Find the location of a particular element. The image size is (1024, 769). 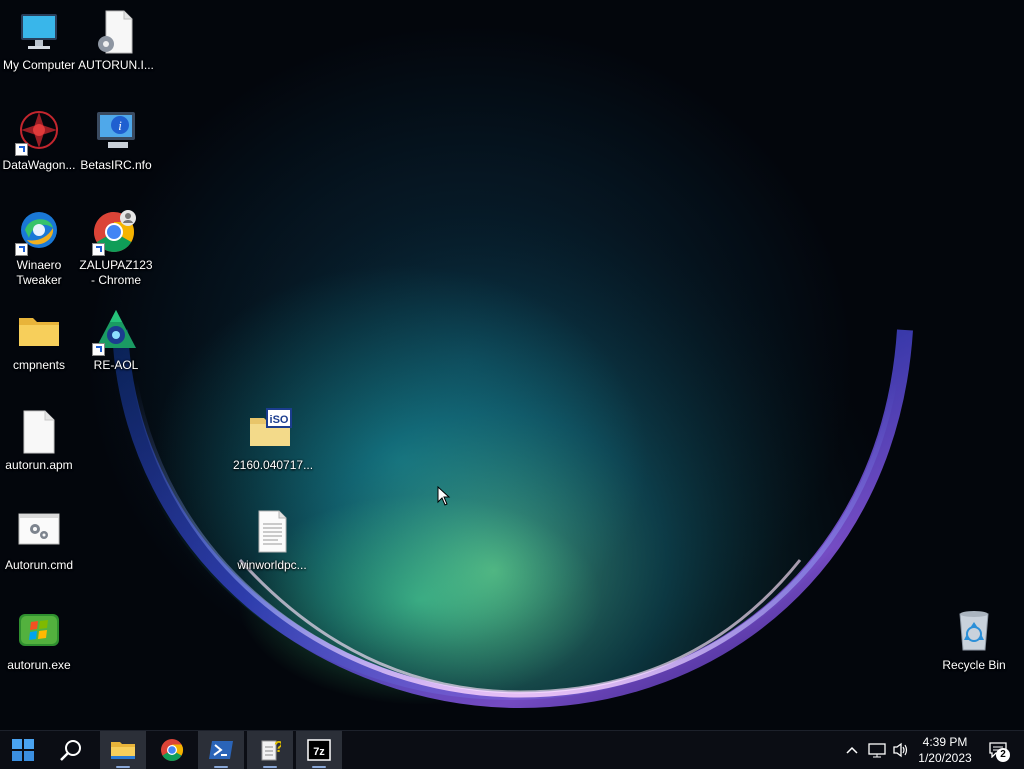

desktop-icon-my-computer: My Computer is located at coordinates (39, 40).